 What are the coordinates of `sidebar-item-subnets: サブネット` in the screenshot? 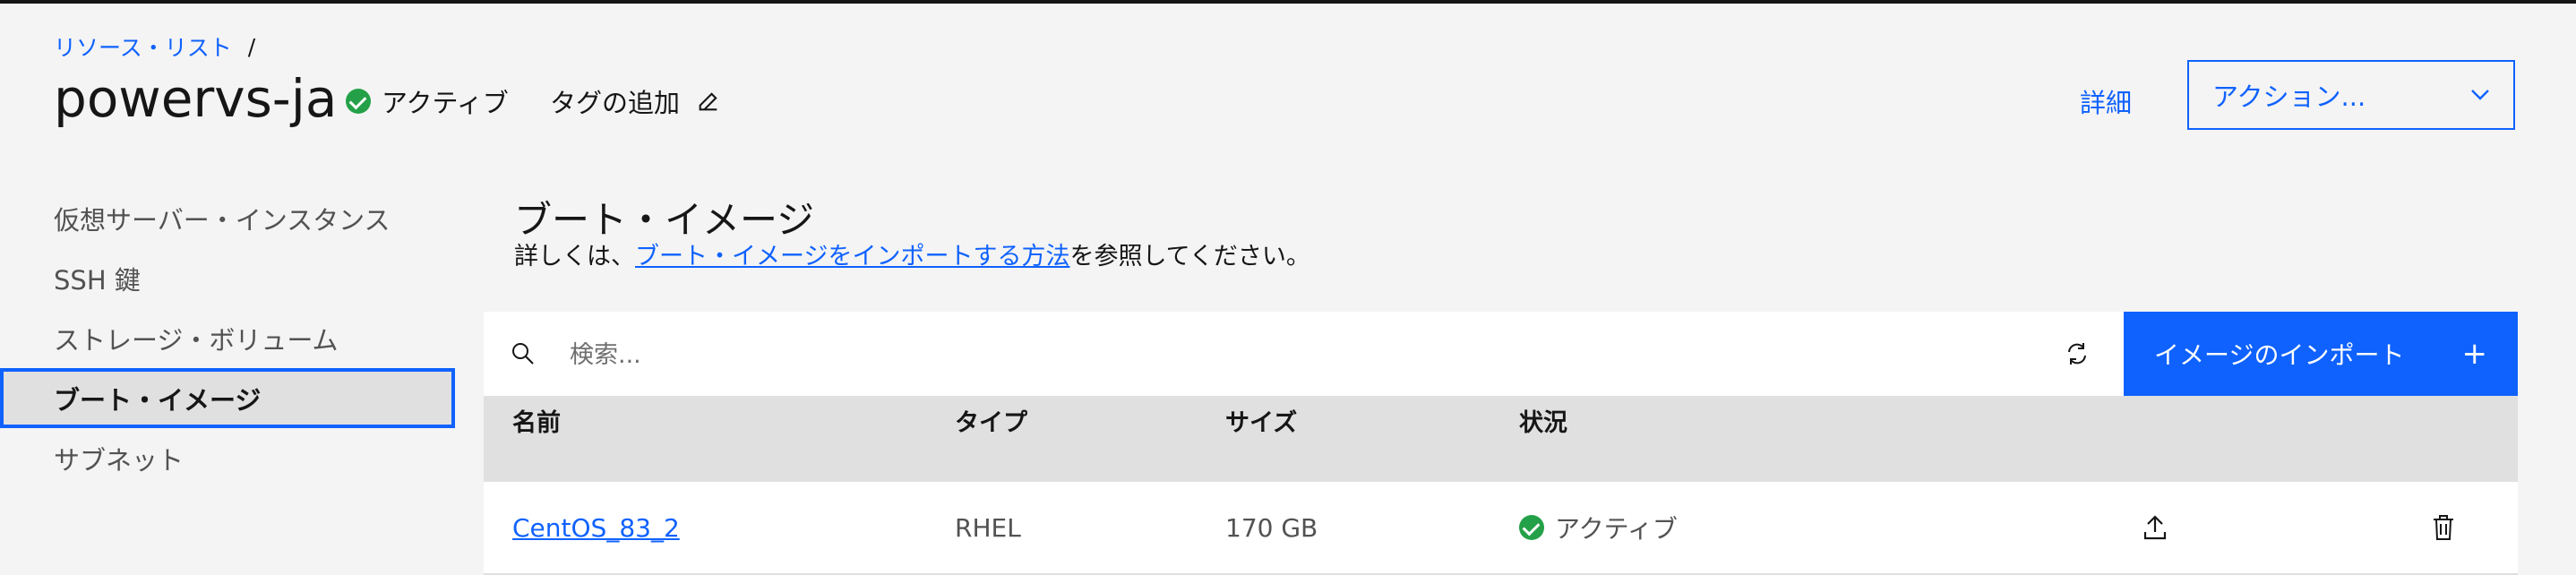 It's located at (227, 458).